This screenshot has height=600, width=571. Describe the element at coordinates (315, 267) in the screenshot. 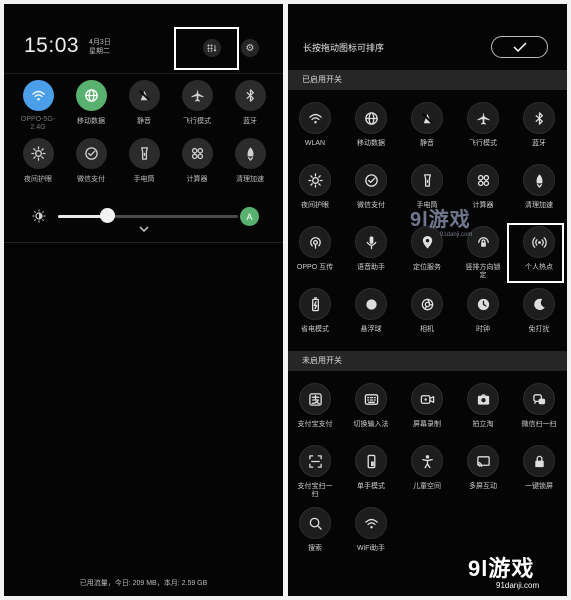

I see `tile-label: OPPO 互传` at that location.